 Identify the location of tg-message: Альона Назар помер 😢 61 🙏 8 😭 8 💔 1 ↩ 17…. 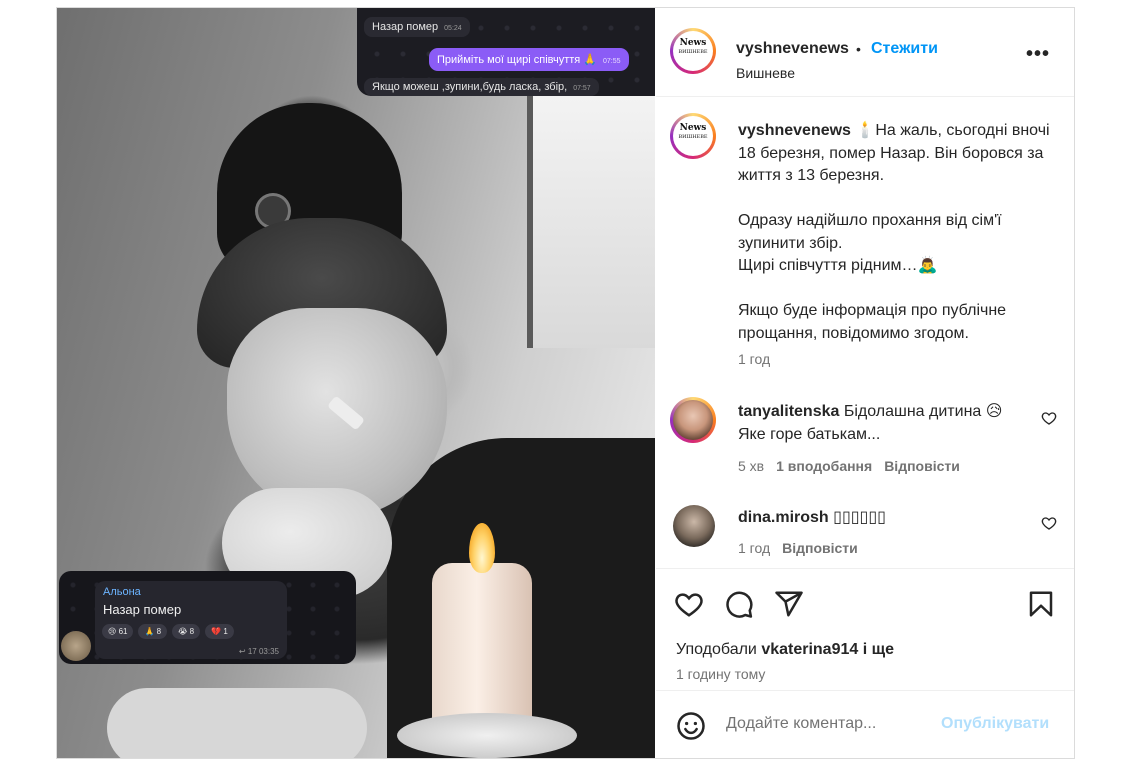
(191, 620).